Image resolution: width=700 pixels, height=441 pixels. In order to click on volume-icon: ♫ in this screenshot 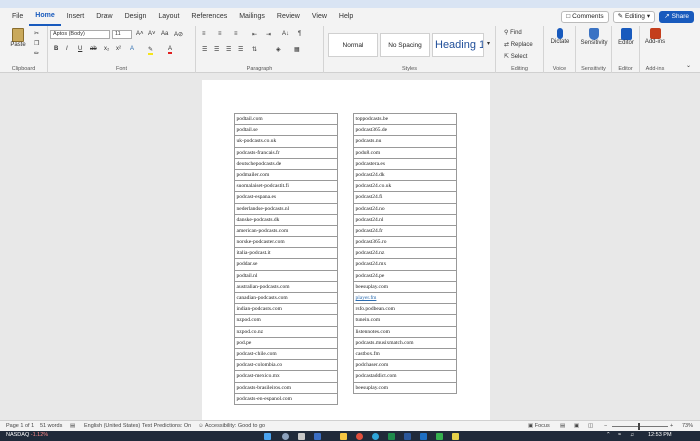, I will do `click(632, 435)`.